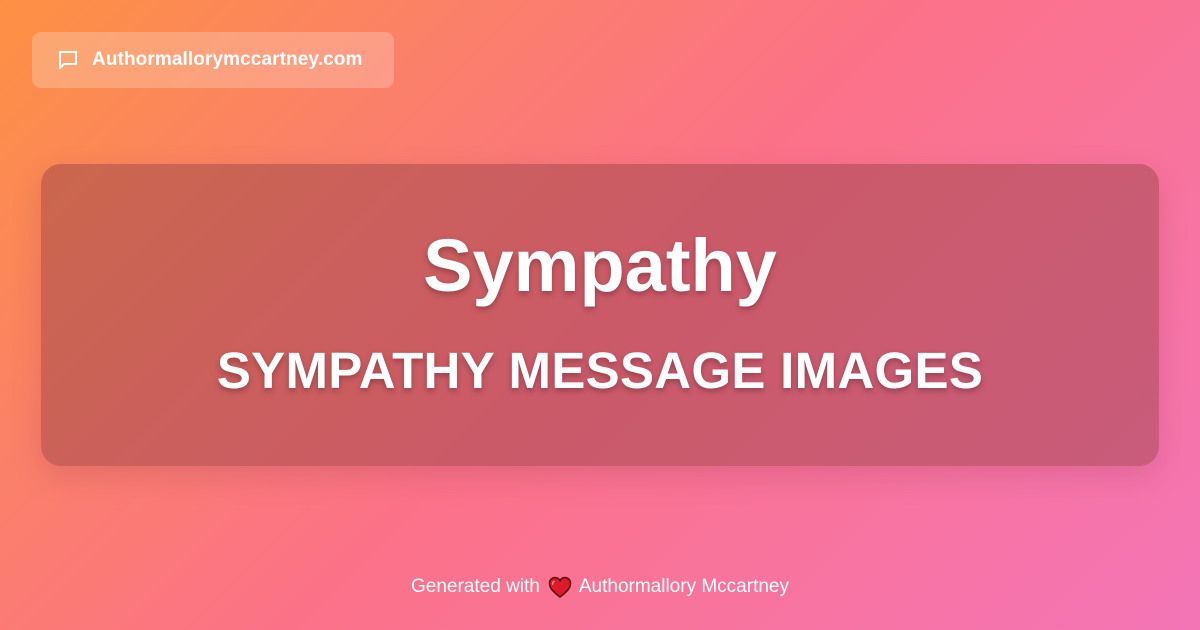  I want to click on site-badge: Authormallorymccartney.com, so click(213, 60).